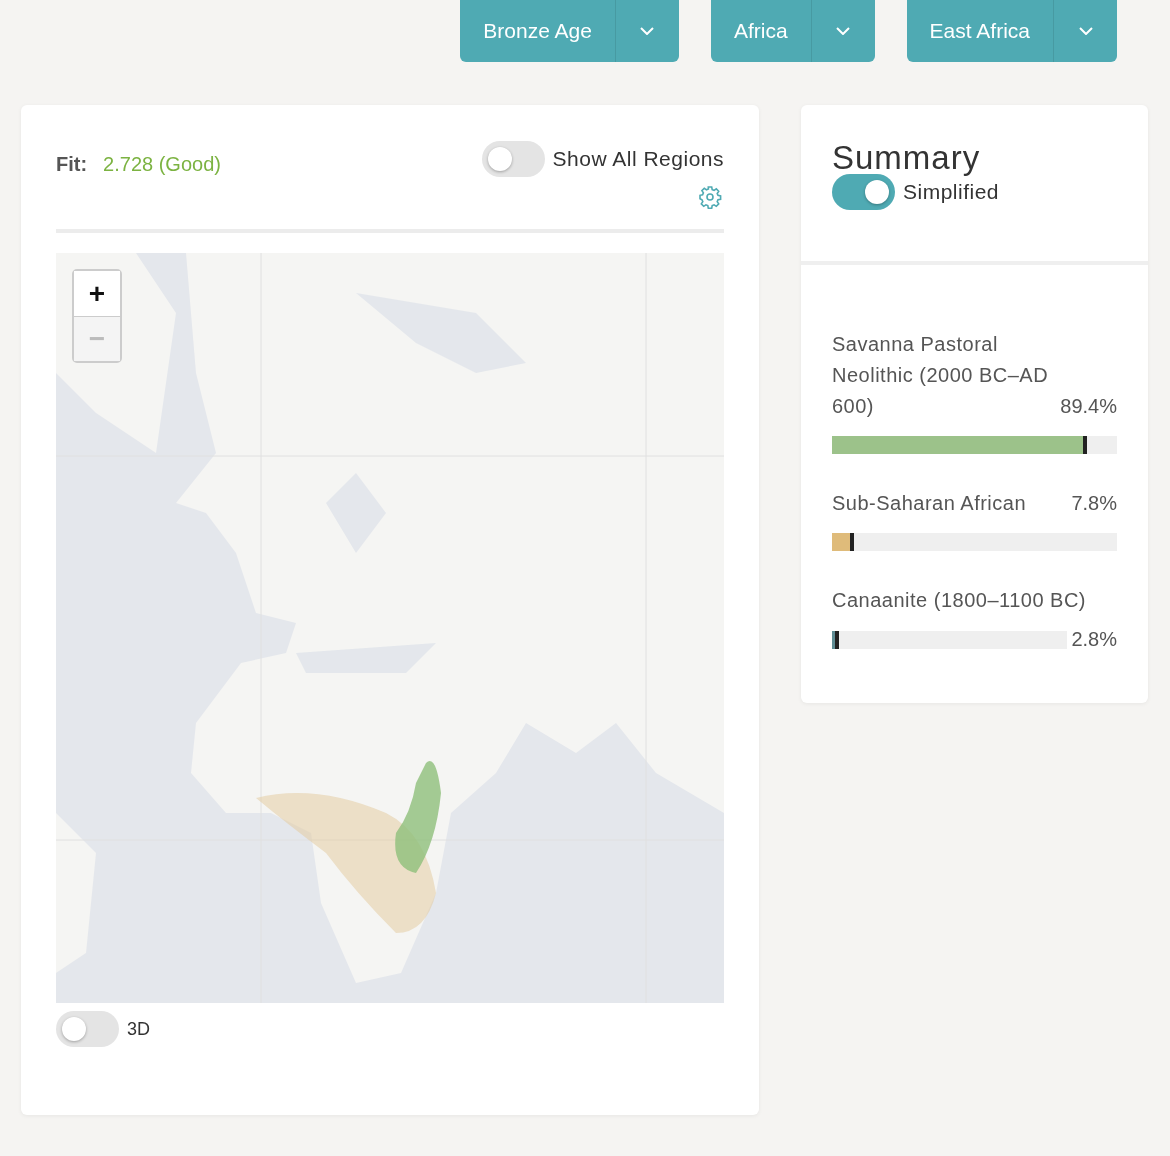 This screenshot has height=1156, width=1170. Describe the element at coordinates (72, 164) in the screenshot. I see `fit-label: Fit:` at that location.